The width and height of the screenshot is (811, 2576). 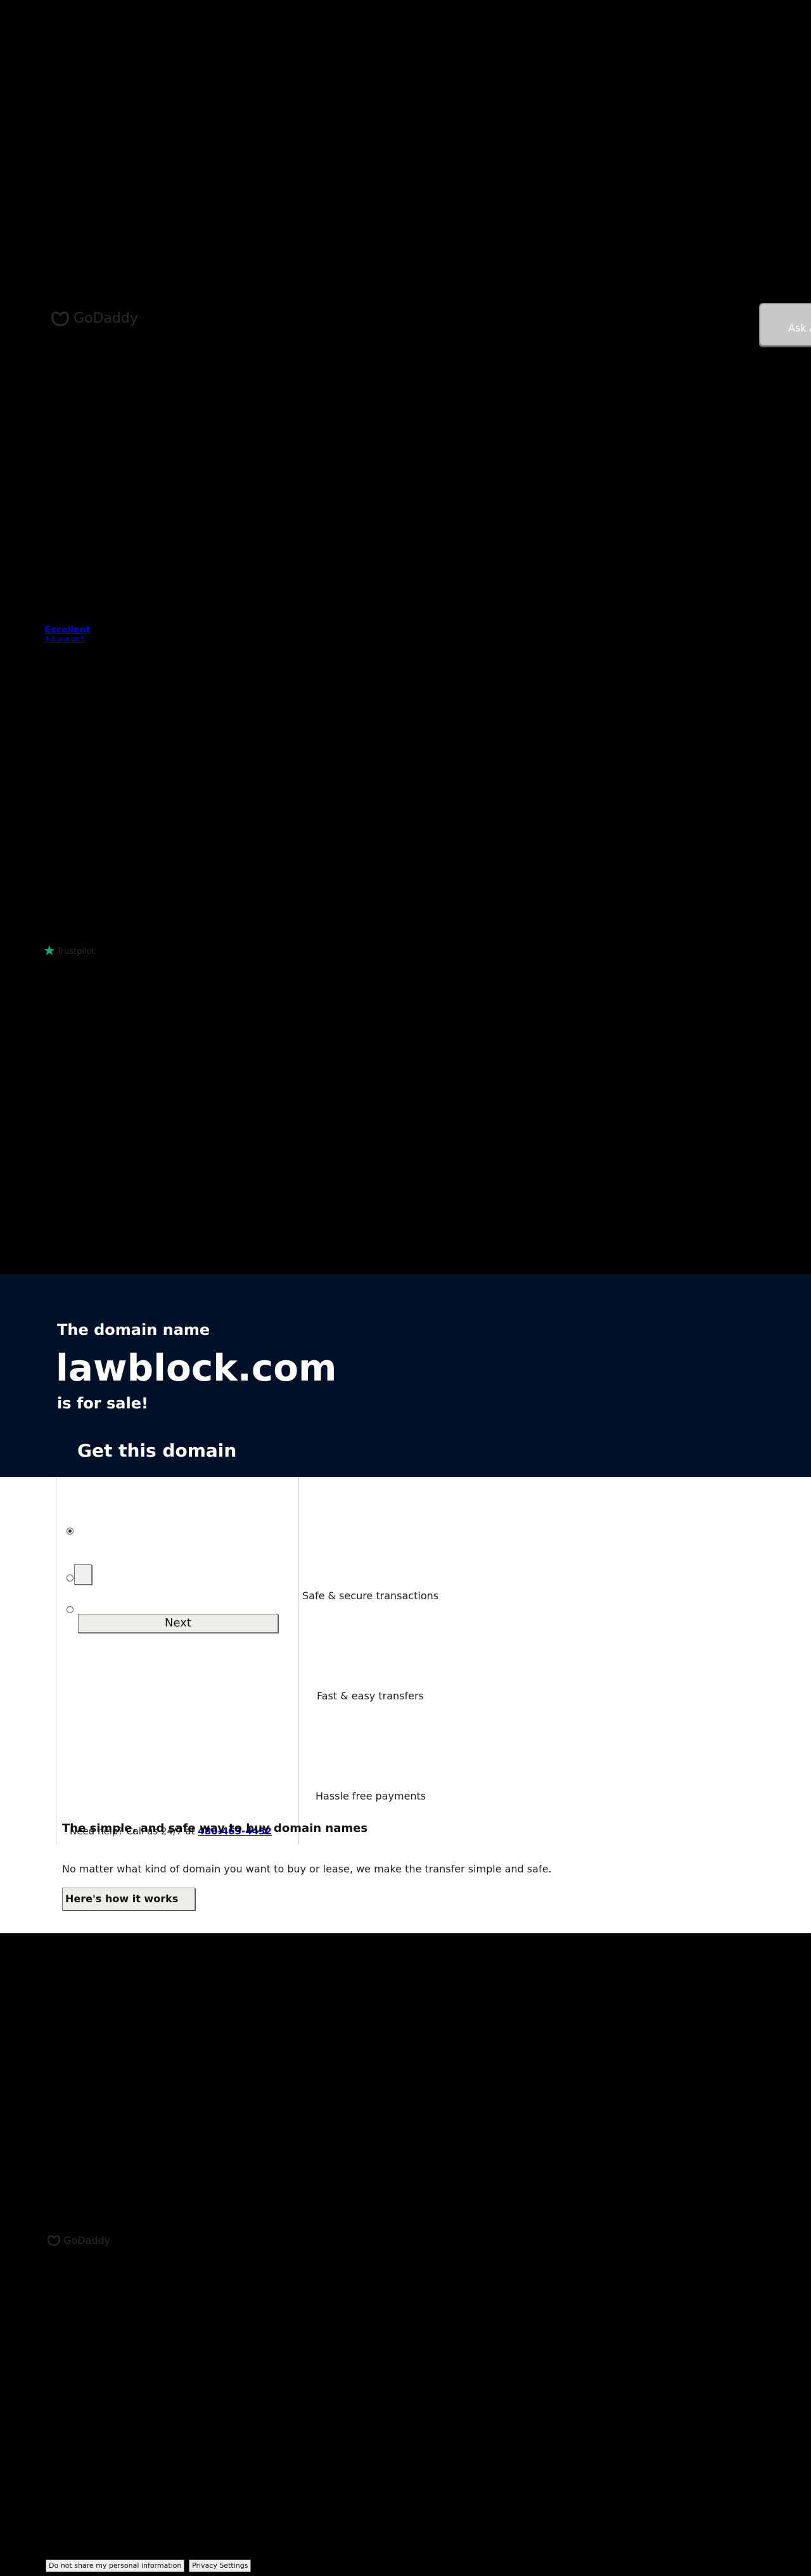 I want to click on domain-name: lawblock.com, so click(x=196, y=1367).